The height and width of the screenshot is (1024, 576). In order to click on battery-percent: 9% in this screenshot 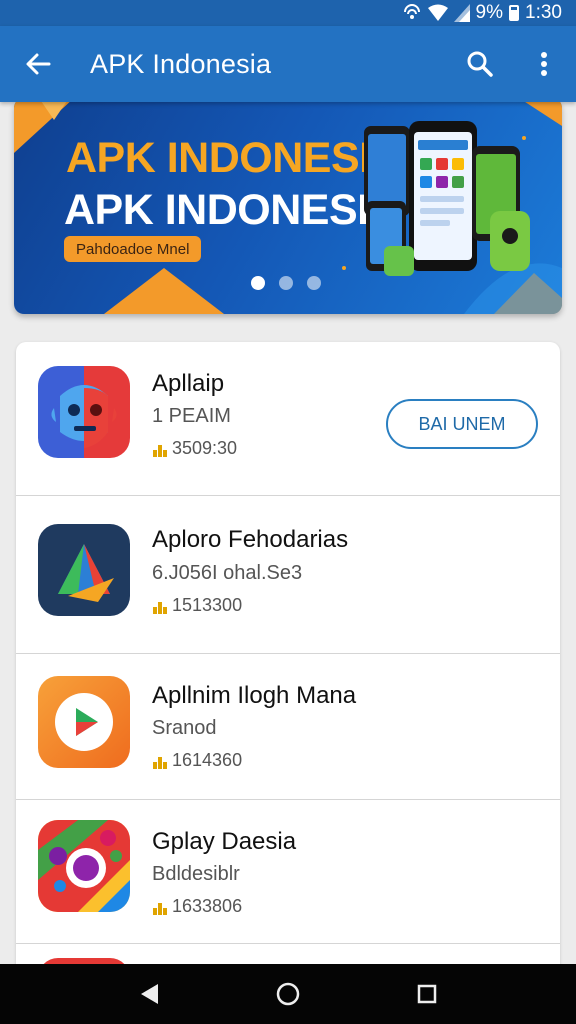, I will do `click(489, 12)`.